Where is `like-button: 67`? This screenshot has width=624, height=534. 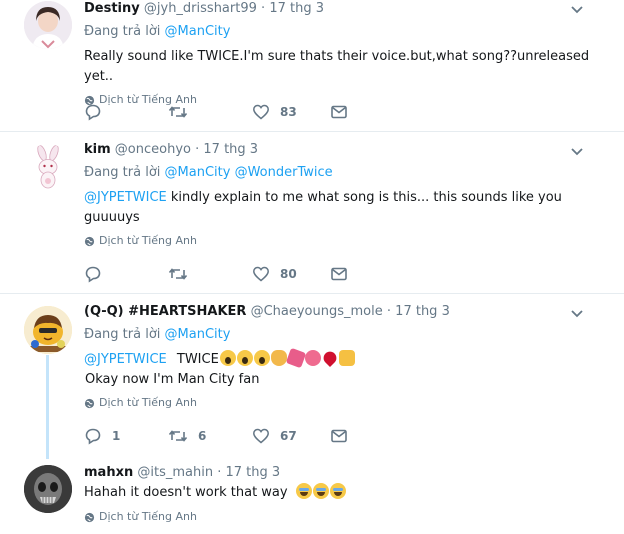
like-button: 67 is located at coordinates (294, 436).